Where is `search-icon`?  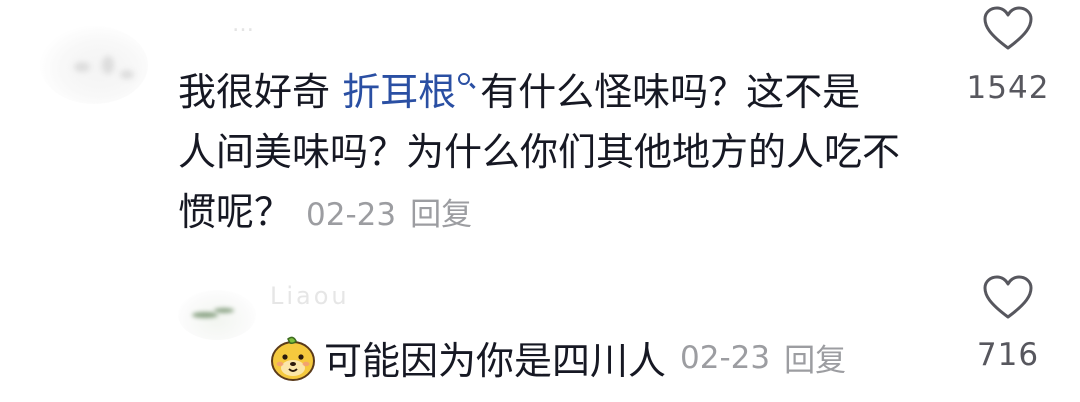
search-icon is located at coordinates (464, 79).